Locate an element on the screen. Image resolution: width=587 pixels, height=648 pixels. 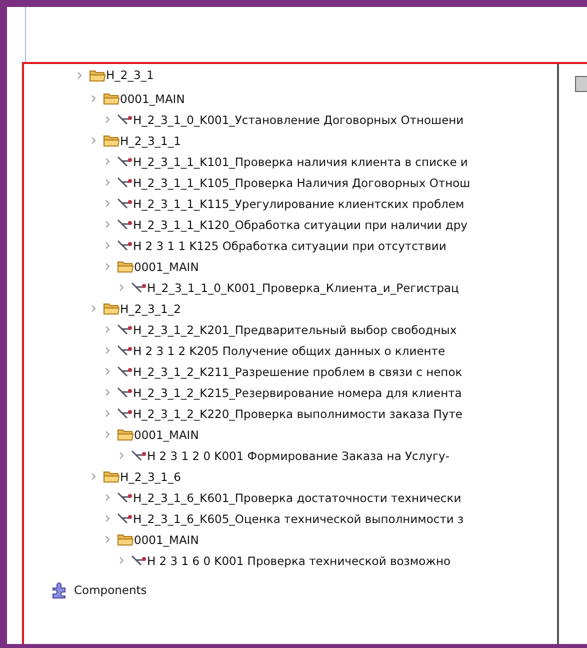
tree-item-label: H_2_3_1_1_0_K001_Проверка_Клиента_и_Регистрац is located at coordinates (303, 287).